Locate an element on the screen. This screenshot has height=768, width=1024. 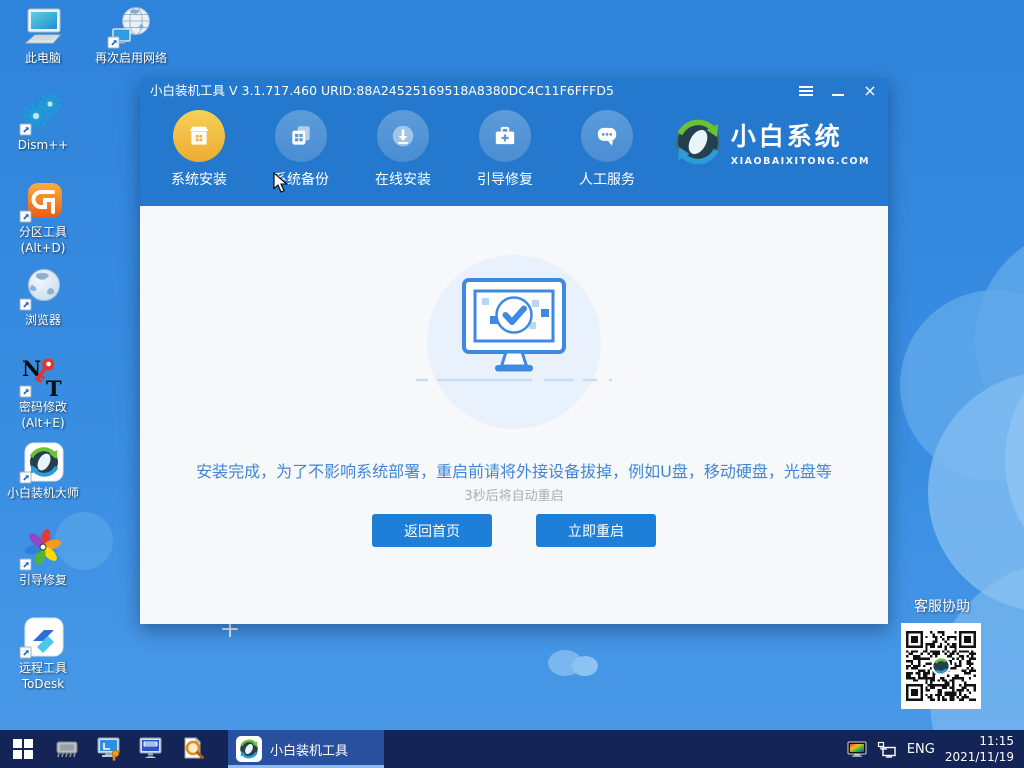
app-icon is located at coordinates (249, 749).